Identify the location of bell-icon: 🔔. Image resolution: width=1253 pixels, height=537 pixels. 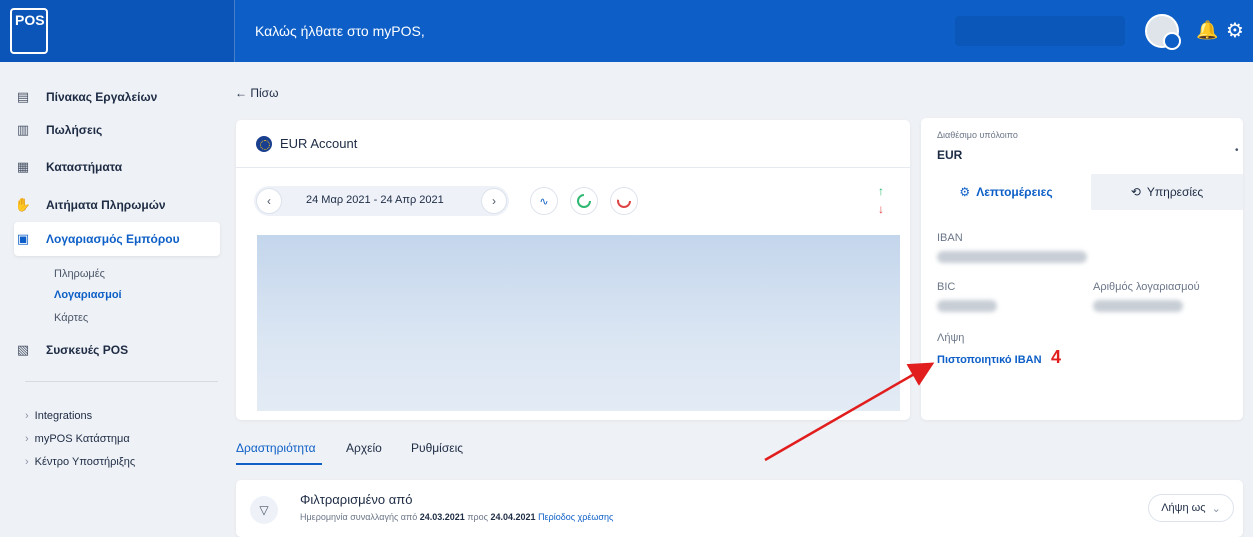
(1207, 30).